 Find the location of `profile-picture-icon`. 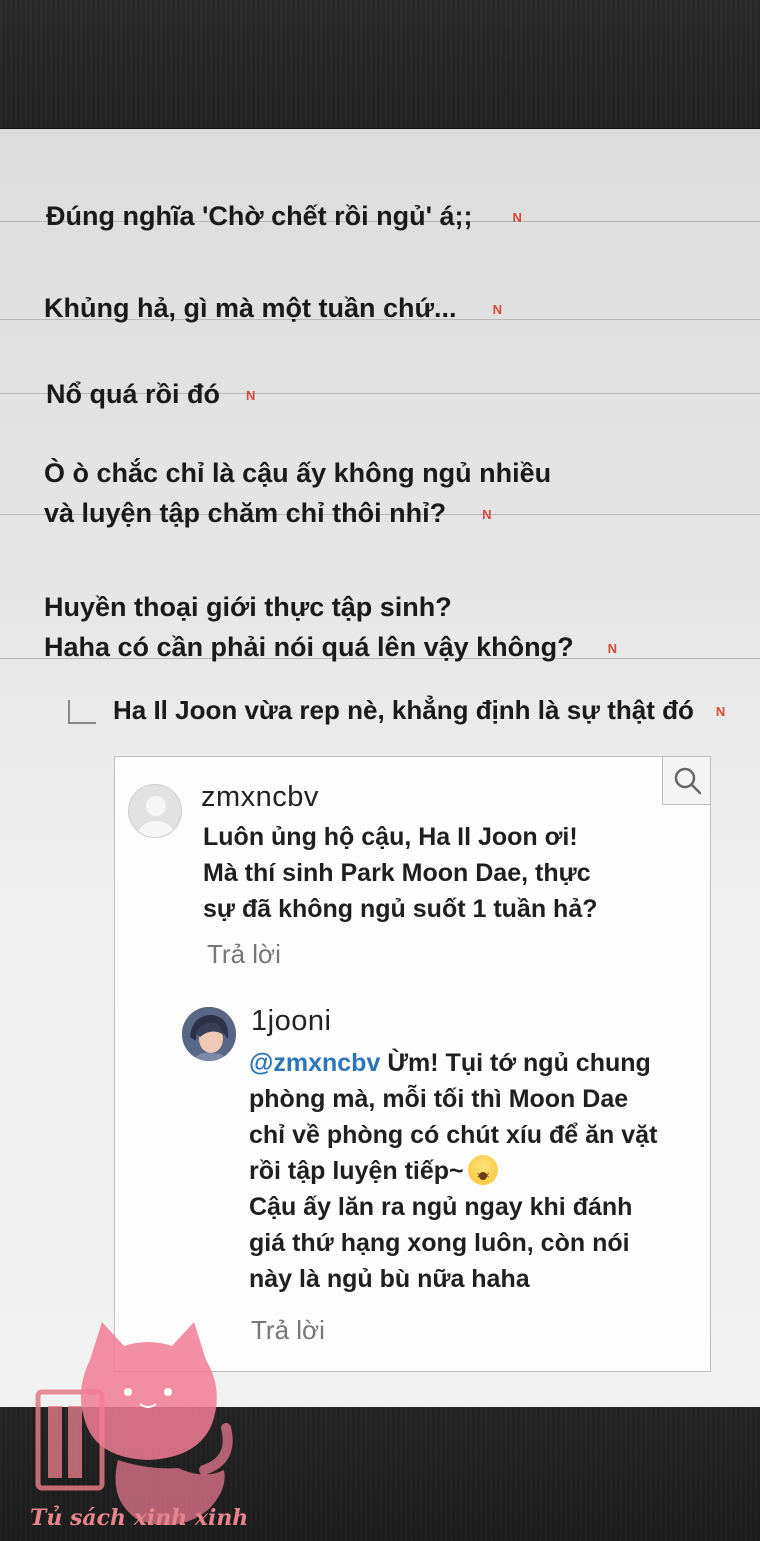

profile-picture-icon is located at coordinates (209, 1034).